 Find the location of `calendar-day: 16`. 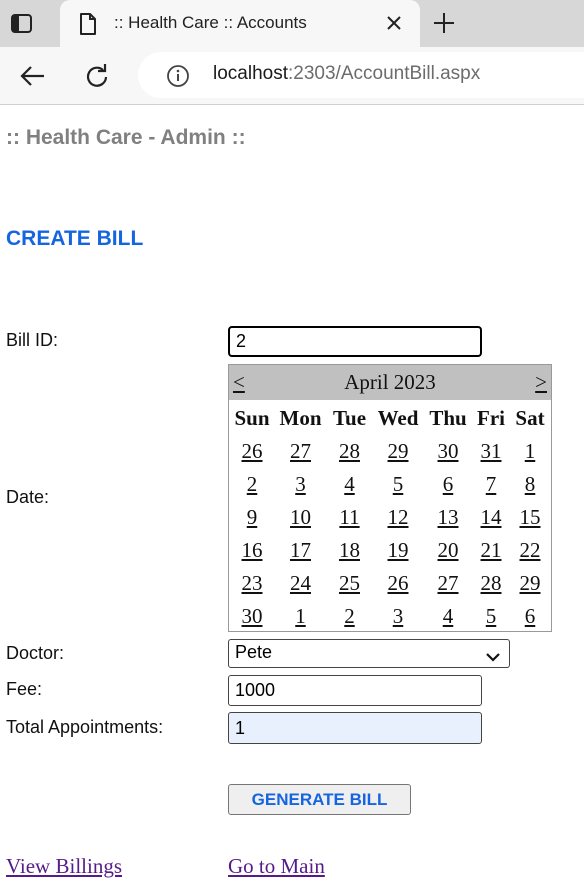

calendar-day: 16 is located at coordinates (252, 550).